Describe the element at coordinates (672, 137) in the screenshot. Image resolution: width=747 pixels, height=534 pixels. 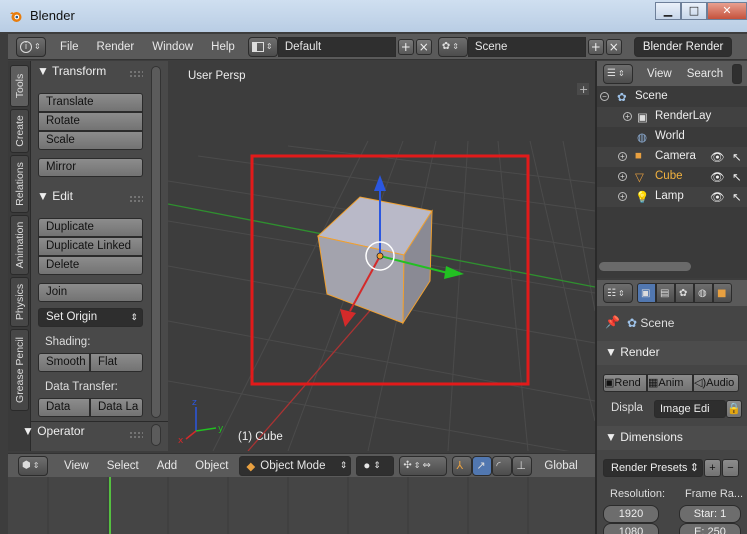
I see `outliner-row-world: ◍ World` at that location.